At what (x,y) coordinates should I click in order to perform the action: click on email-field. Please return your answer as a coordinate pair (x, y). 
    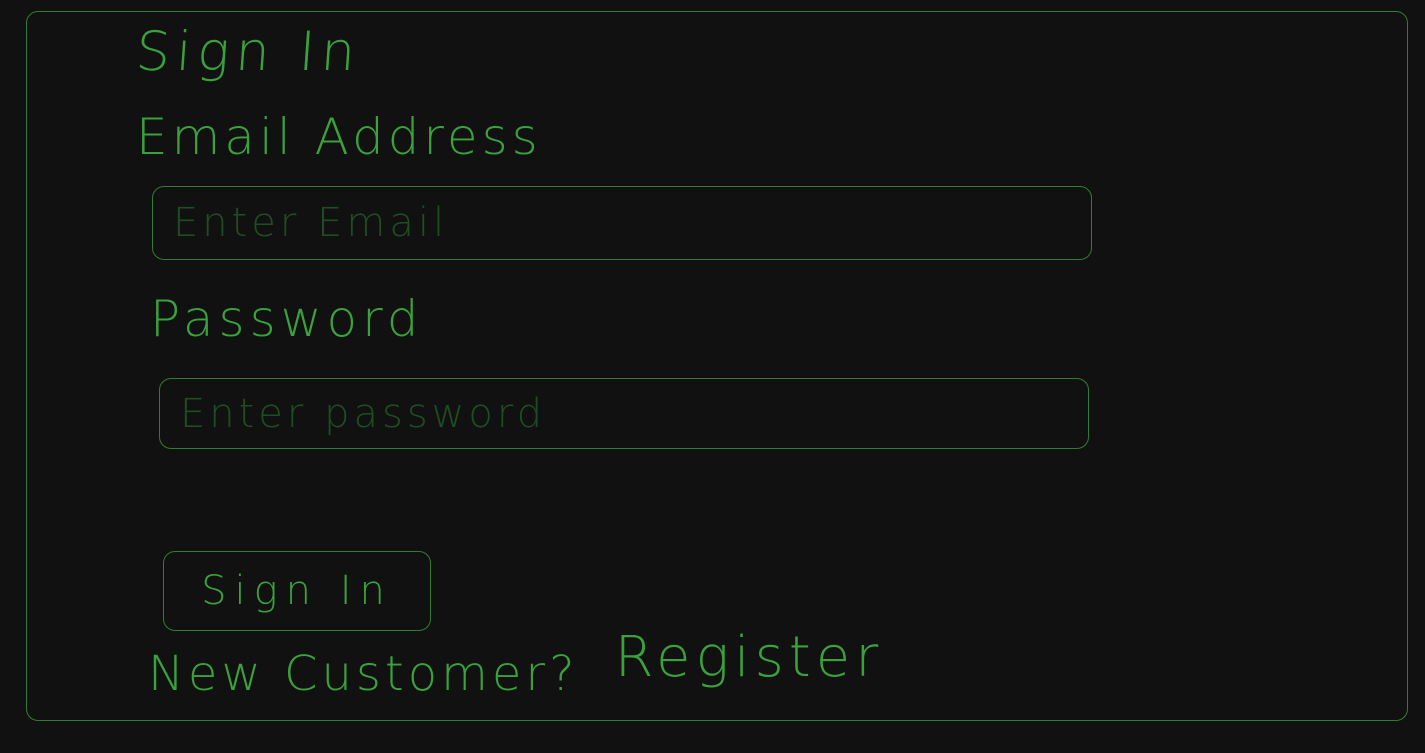
    Looking at the image, I should click on (622, 223).